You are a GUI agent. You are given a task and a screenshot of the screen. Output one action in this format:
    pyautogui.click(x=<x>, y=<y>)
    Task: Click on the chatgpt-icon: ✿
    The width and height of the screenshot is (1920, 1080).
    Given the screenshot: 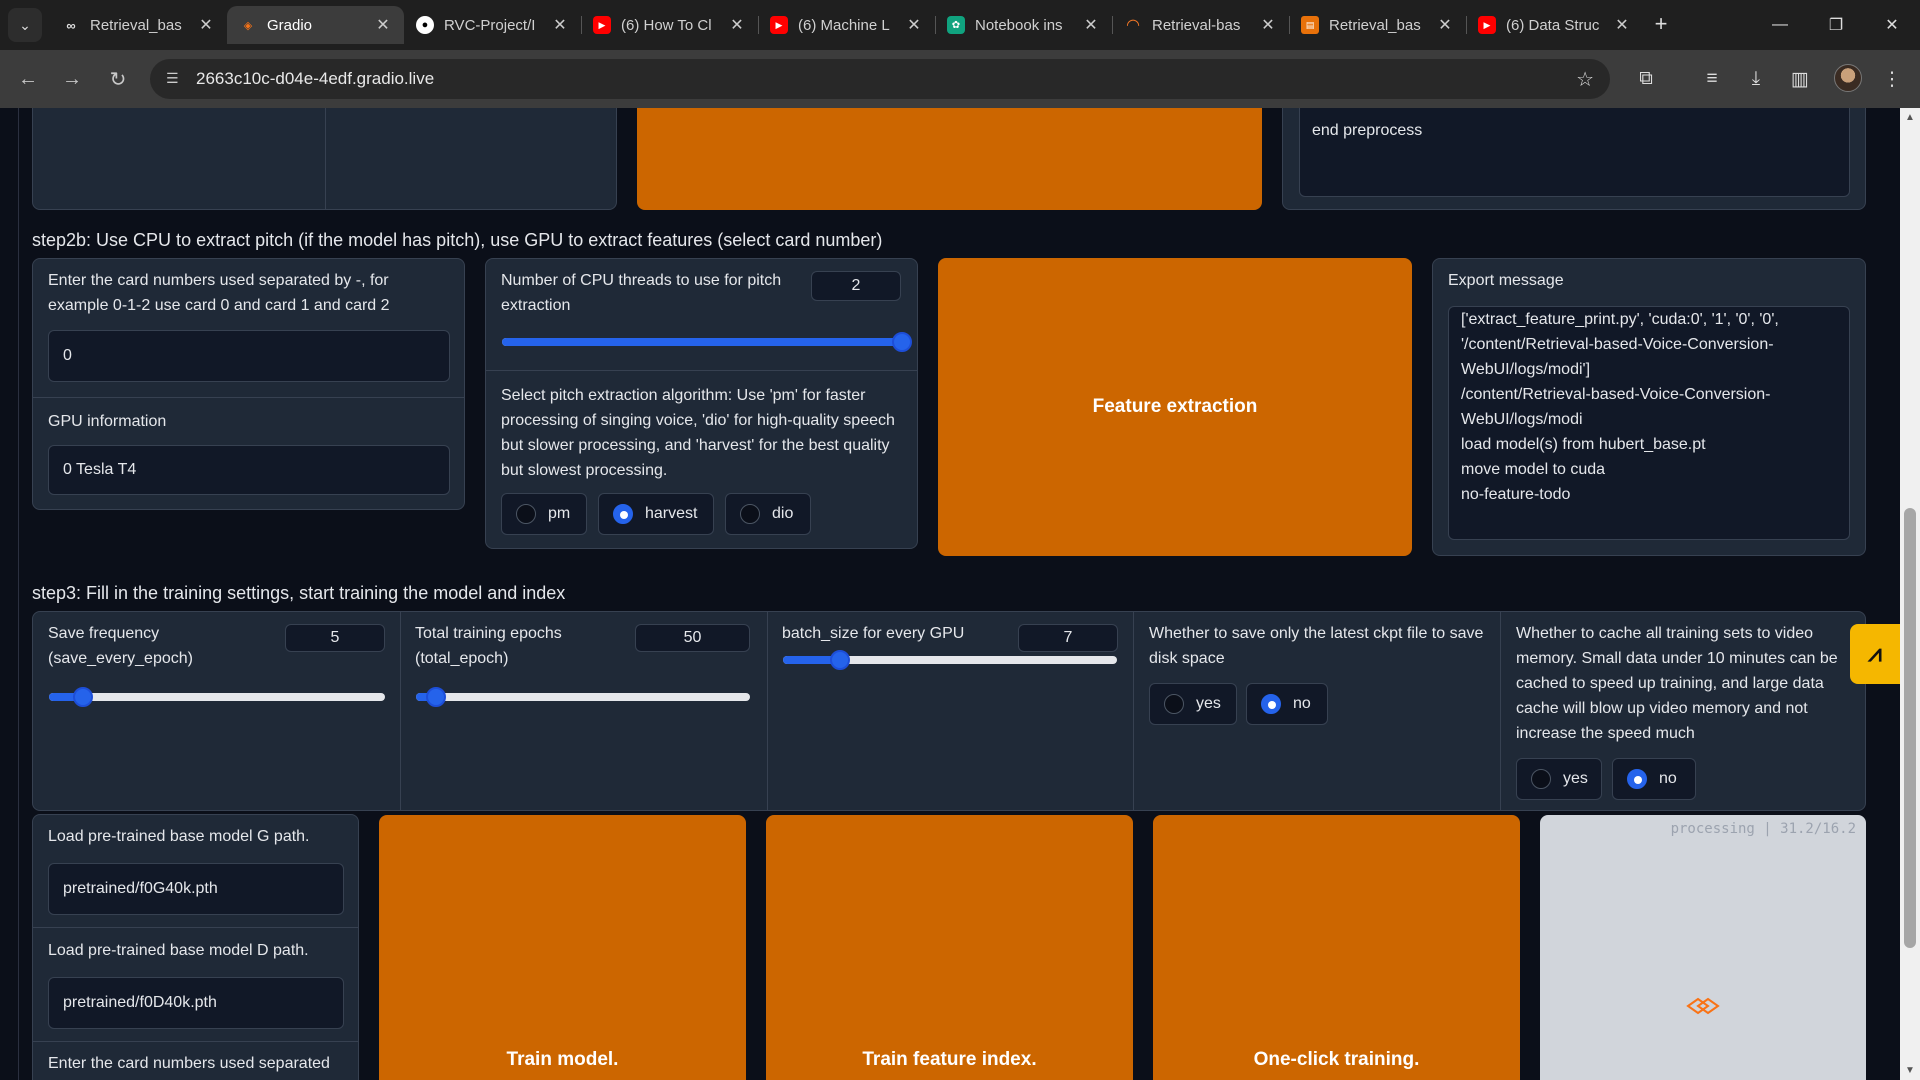 What is the action you would take?
    pyautogui.click(x=956, y=25)
    